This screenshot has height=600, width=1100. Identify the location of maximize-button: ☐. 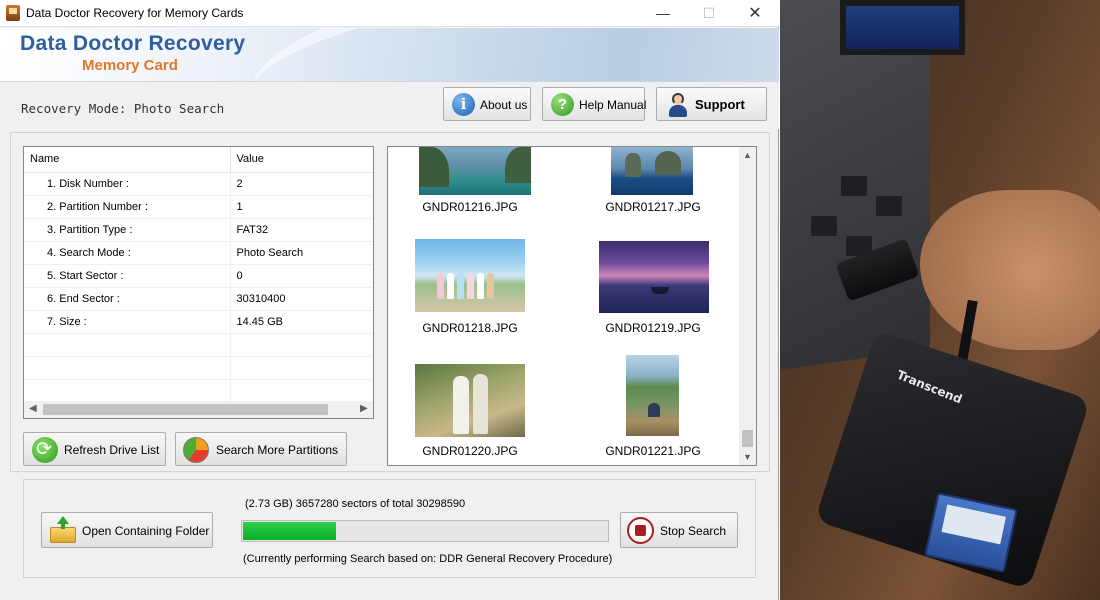
(709, 13).